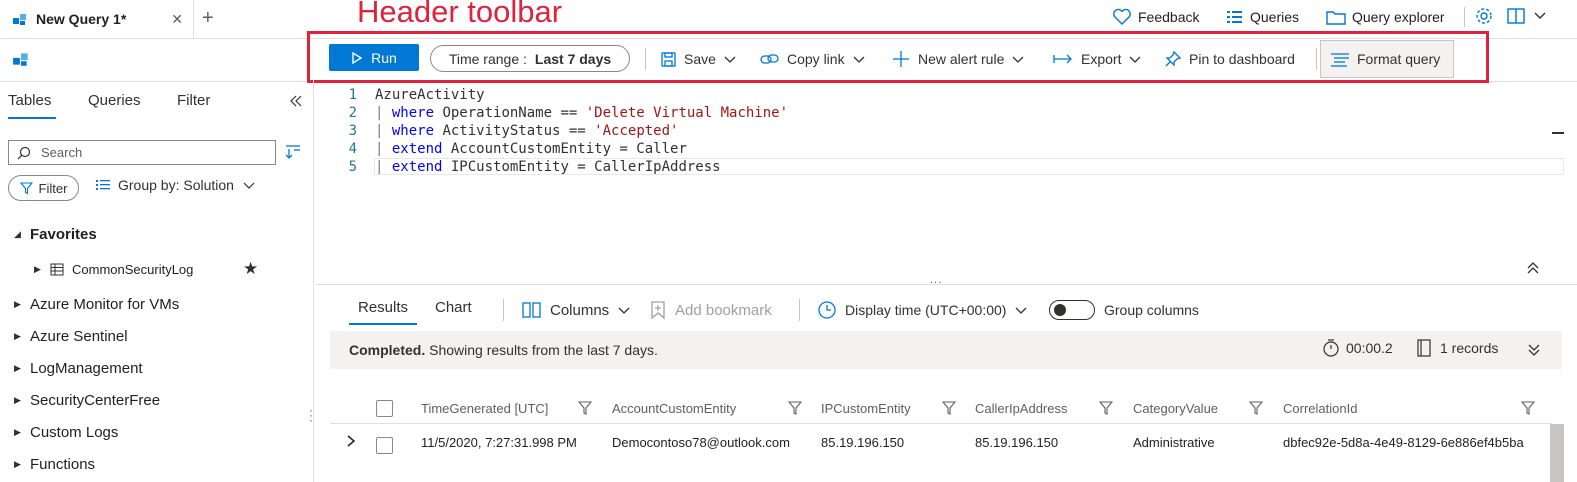  I want to click on close-tab-icon: ✕, so click(177, 19).